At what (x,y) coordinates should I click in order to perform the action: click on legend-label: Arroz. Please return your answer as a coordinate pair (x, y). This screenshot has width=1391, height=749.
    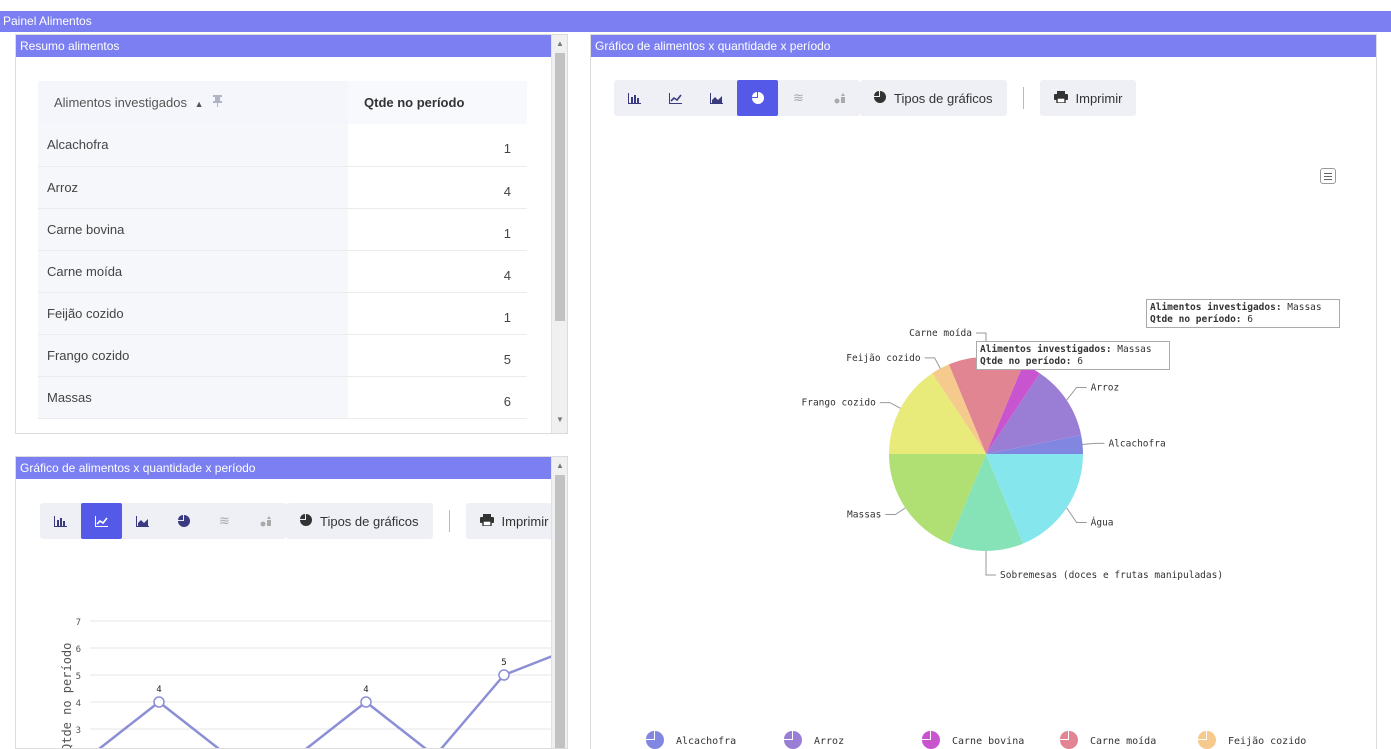
    Looking at the image, I should click on (829, 741).